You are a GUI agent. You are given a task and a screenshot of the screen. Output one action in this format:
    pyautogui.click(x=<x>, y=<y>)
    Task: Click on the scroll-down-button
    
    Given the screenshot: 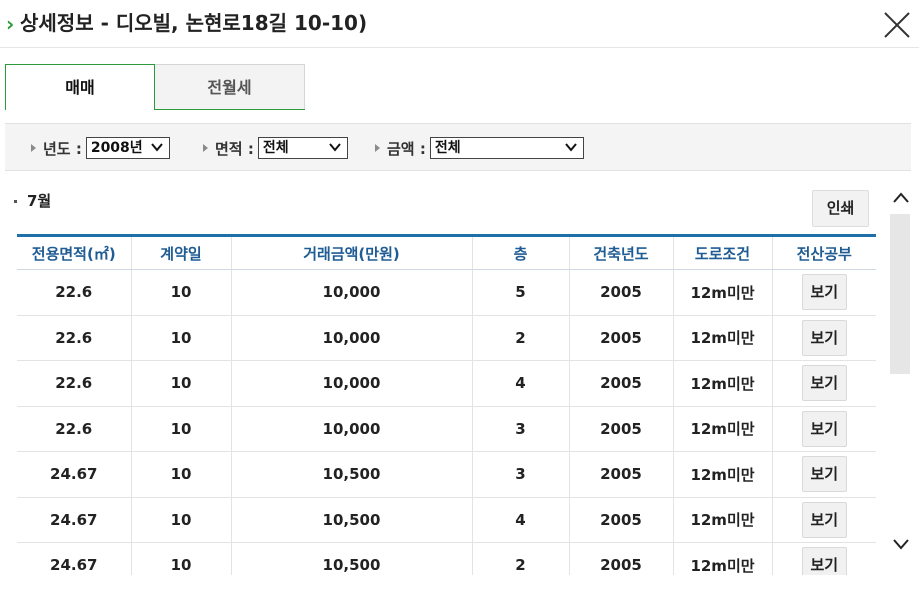 What is the action you would take?
    pyautogui.click(x=901, y=544)
    